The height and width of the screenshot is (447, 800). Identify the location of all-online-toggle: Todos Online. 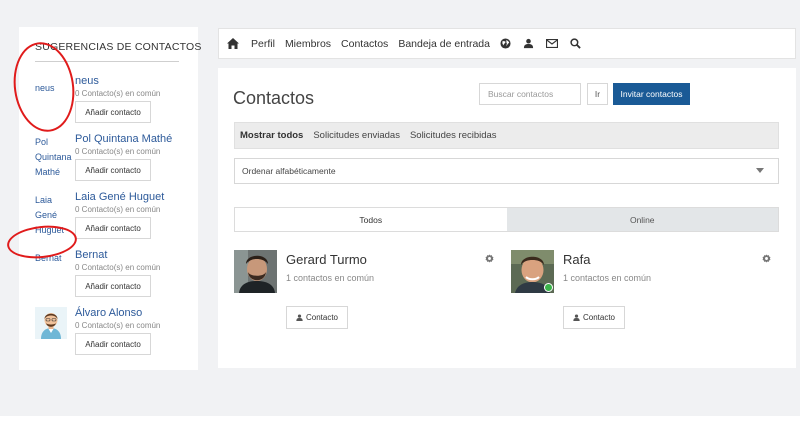
(506, 219).